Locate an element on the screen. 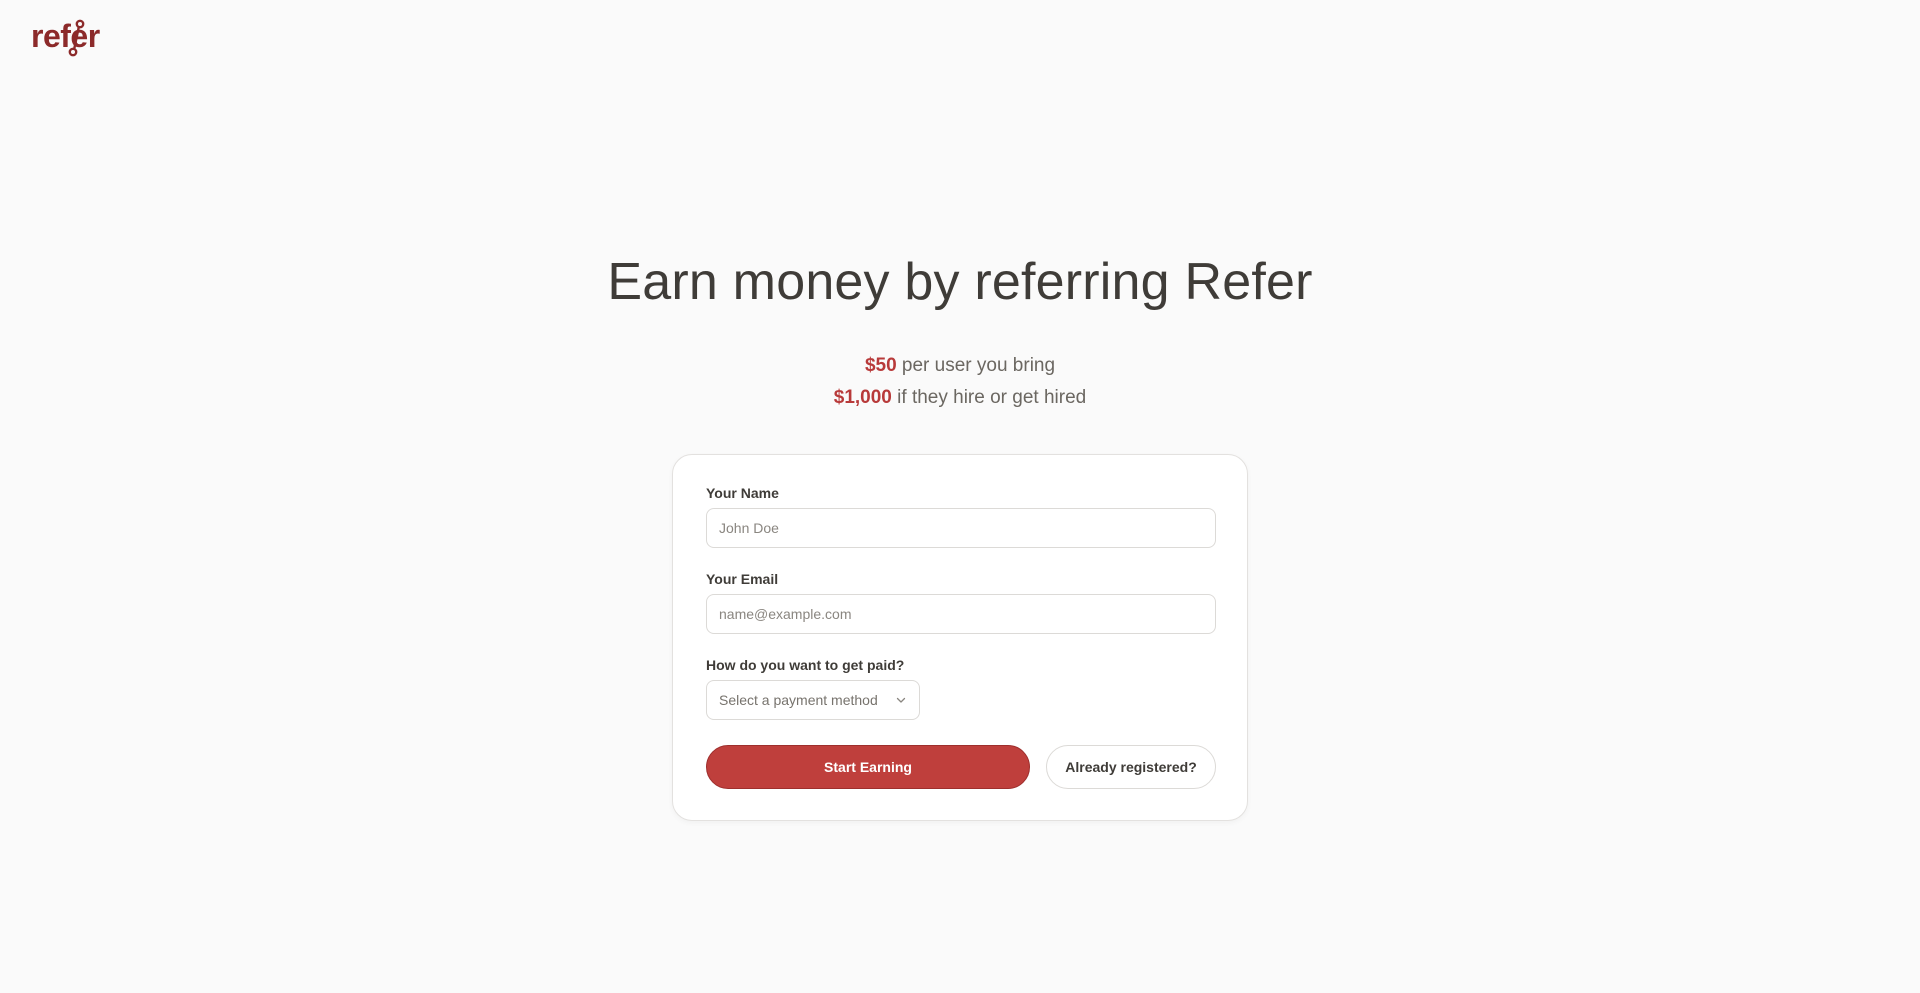  email-input is located at coordinates (961, 614).